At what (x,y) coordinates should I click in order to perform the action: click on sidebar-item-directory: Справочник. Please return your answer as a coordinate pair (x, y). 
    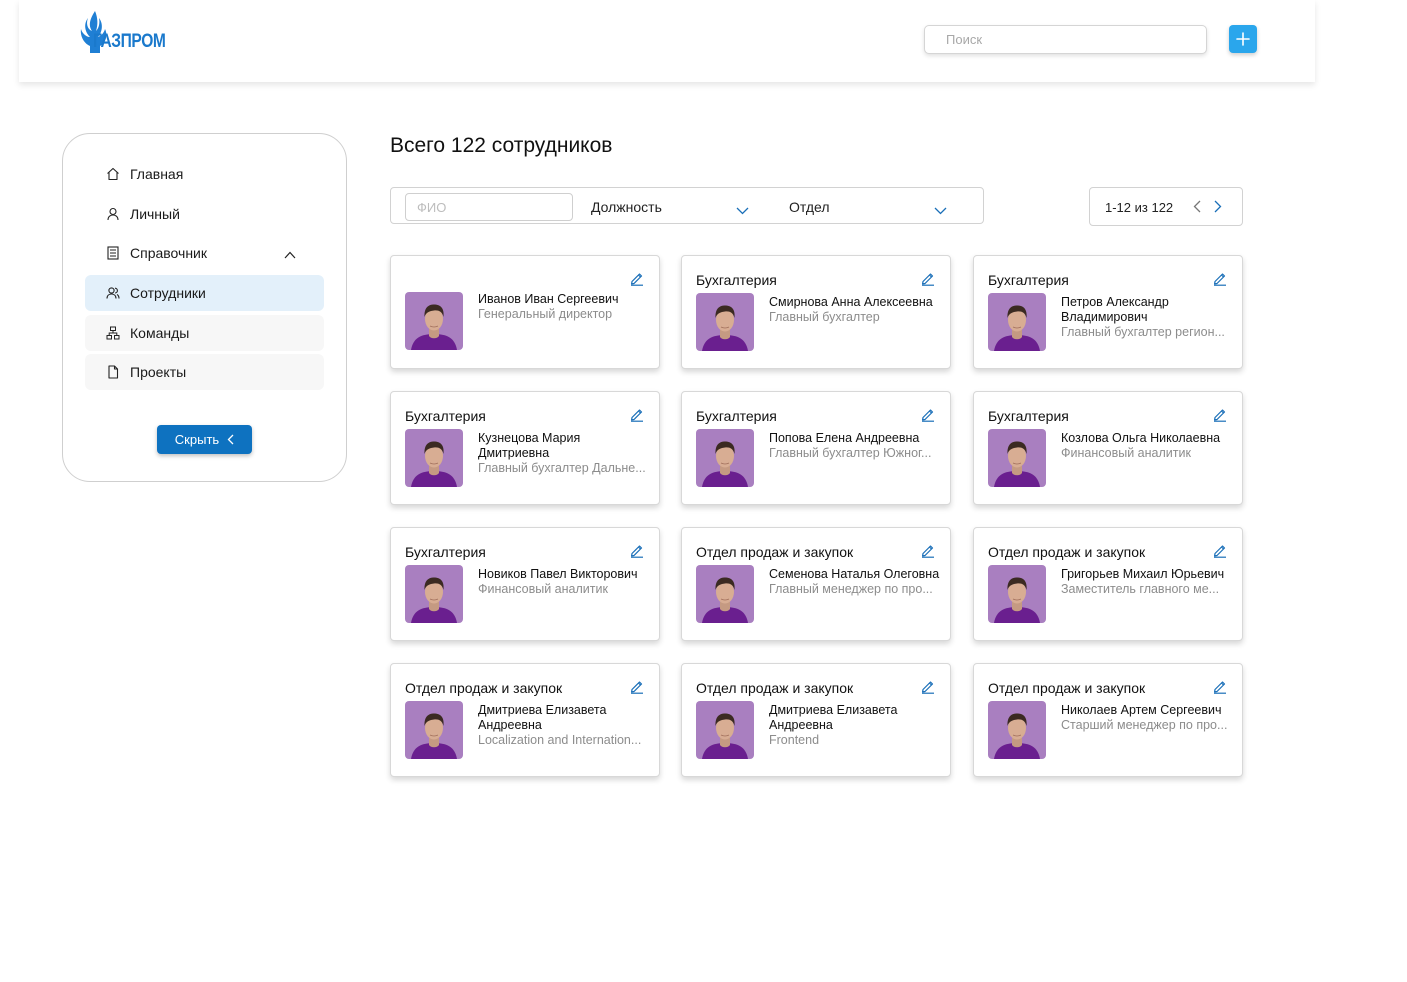
    Looking at the image, I should click on (204, 253).